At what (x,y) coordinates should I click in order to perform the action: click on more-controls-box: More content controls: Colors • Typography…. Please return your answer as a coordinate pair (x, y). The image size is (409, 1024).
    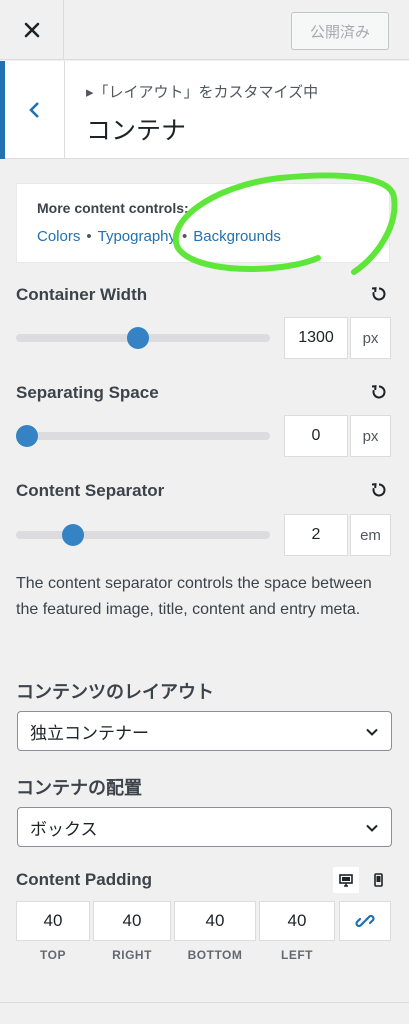
    Looking at the image, I should click on (203, 223).